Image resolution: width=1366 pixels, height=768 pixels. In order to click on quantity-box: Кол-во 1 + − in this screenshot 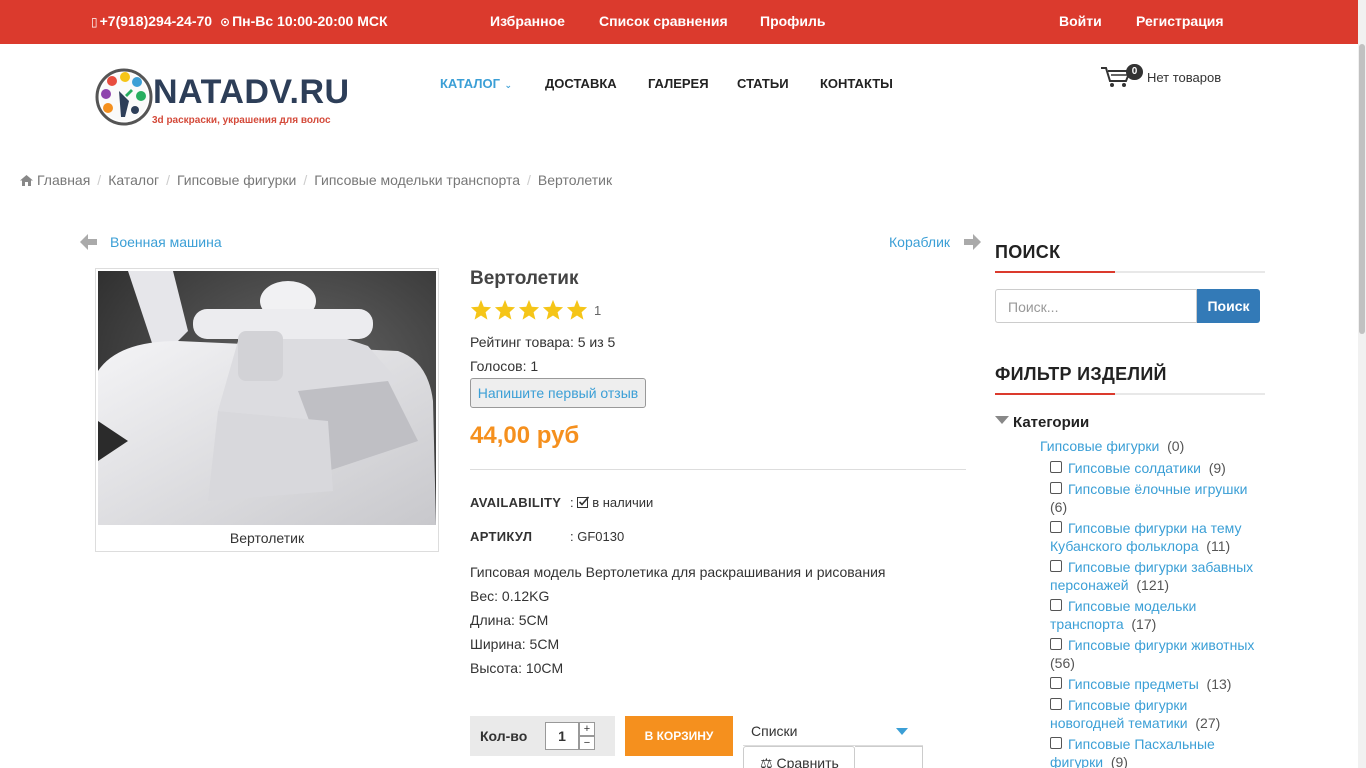, I will do `click(542, 736)`.